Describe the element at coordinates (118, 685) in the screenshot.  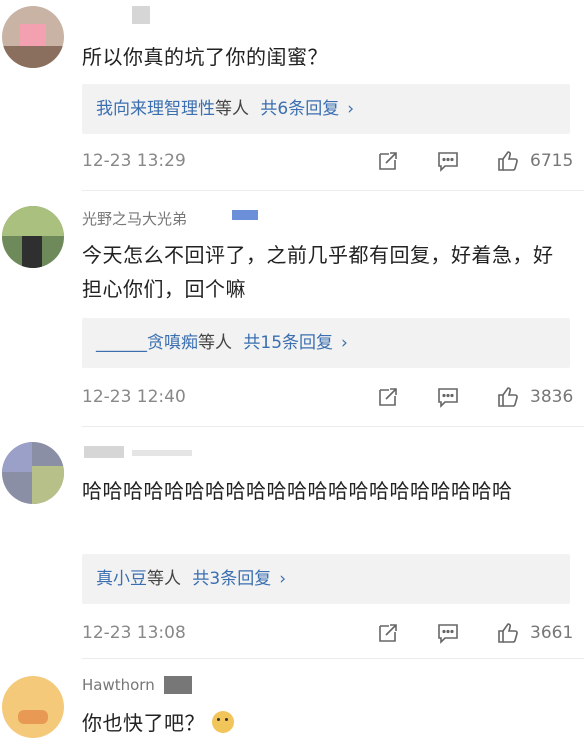
I see `username: Hawthorn` at that location.